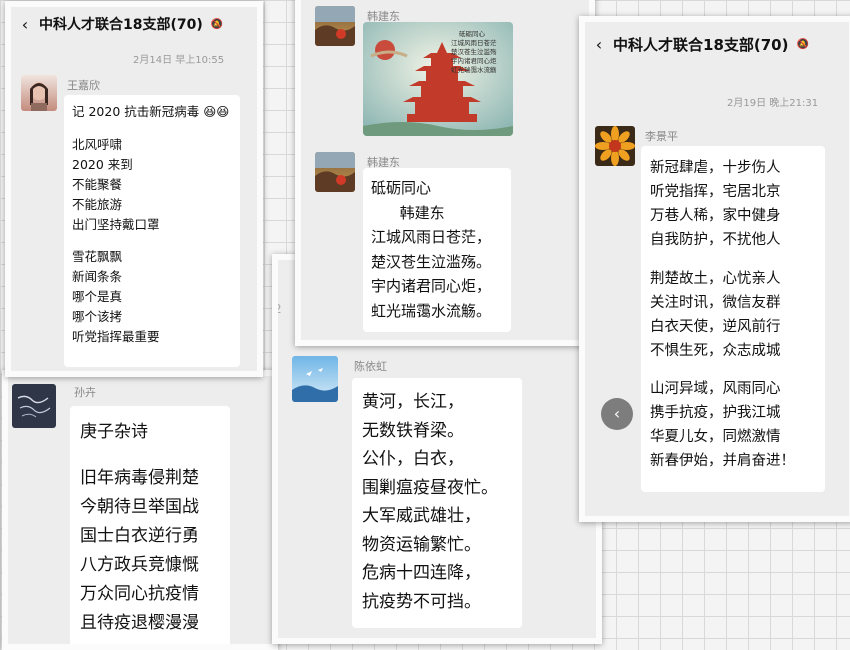 This screenshot has height=650, width=850. What do you see at coordinates (421, 516) in the screenshot?
I see `message-line: 大军威武雄壮，` at bounding box center [421, 516].